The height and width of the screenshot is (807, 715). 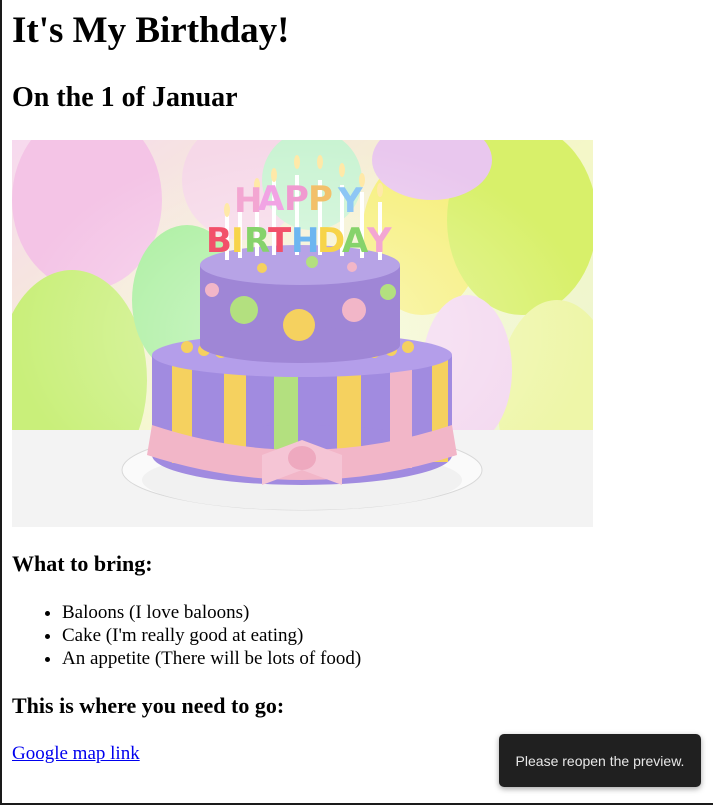 What do you see at coordinates (82, 563) in the screenshot?
I see `what-to-bring-heading: What to bring:` at bounding box center [82, 563].